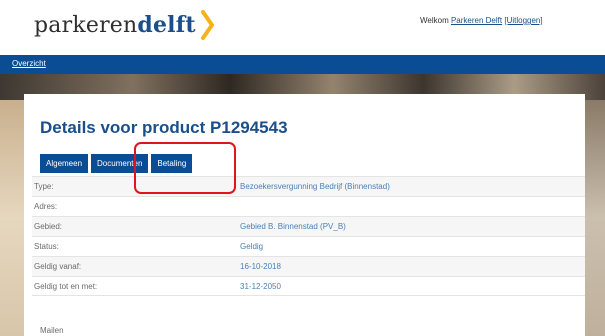  What do you see at coordinates (523, 20) in the screenshot?
I see `logout-link: [Uitloggen]` at bounding box center [523, 20].